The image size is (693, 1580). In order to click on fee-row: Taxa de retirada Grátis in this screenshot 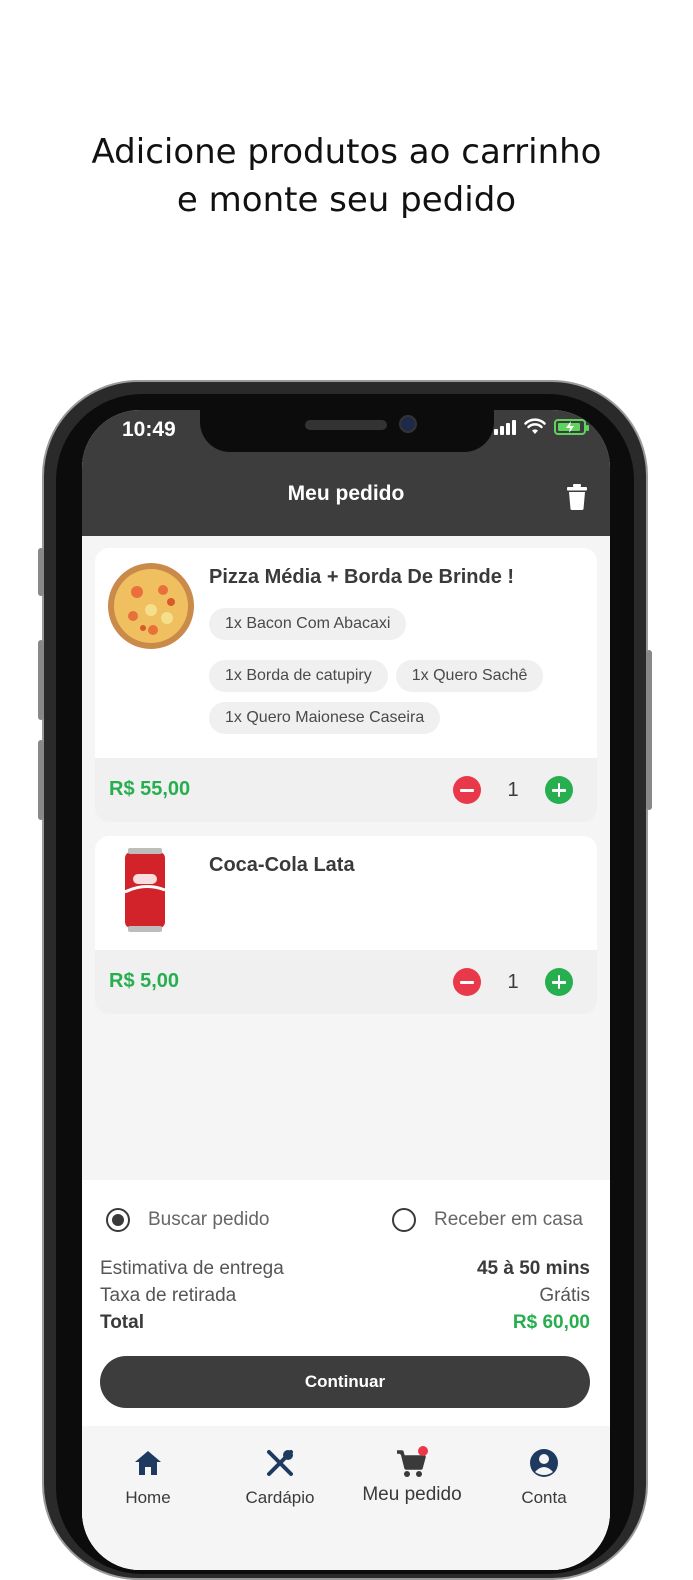, I will do `click(345, 1296)`.